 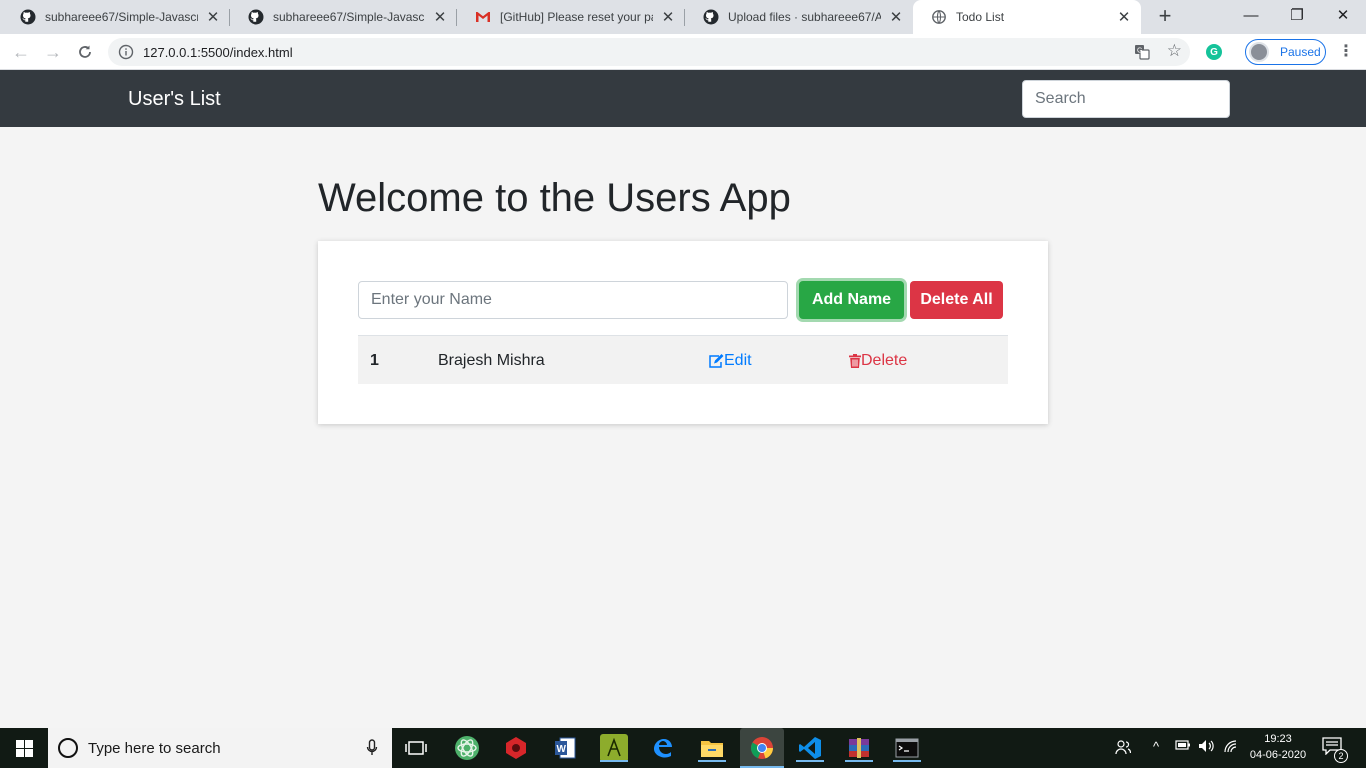 I want to click on windows-logo-icon, so click(x=24, y=748).